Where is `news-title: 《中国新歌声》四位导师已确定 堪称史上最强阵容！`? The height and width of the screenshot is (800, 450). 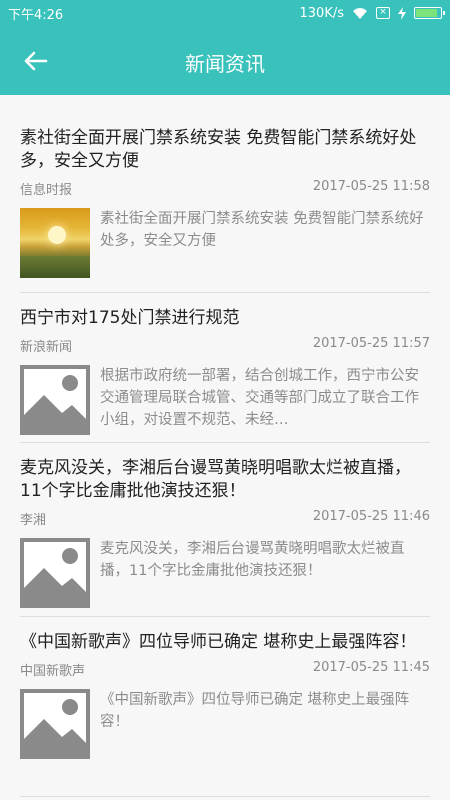 news-title: 《中国新歌声》四位导师已确定 堪称史上最强阵容！ is located at coordinates (218, 642).